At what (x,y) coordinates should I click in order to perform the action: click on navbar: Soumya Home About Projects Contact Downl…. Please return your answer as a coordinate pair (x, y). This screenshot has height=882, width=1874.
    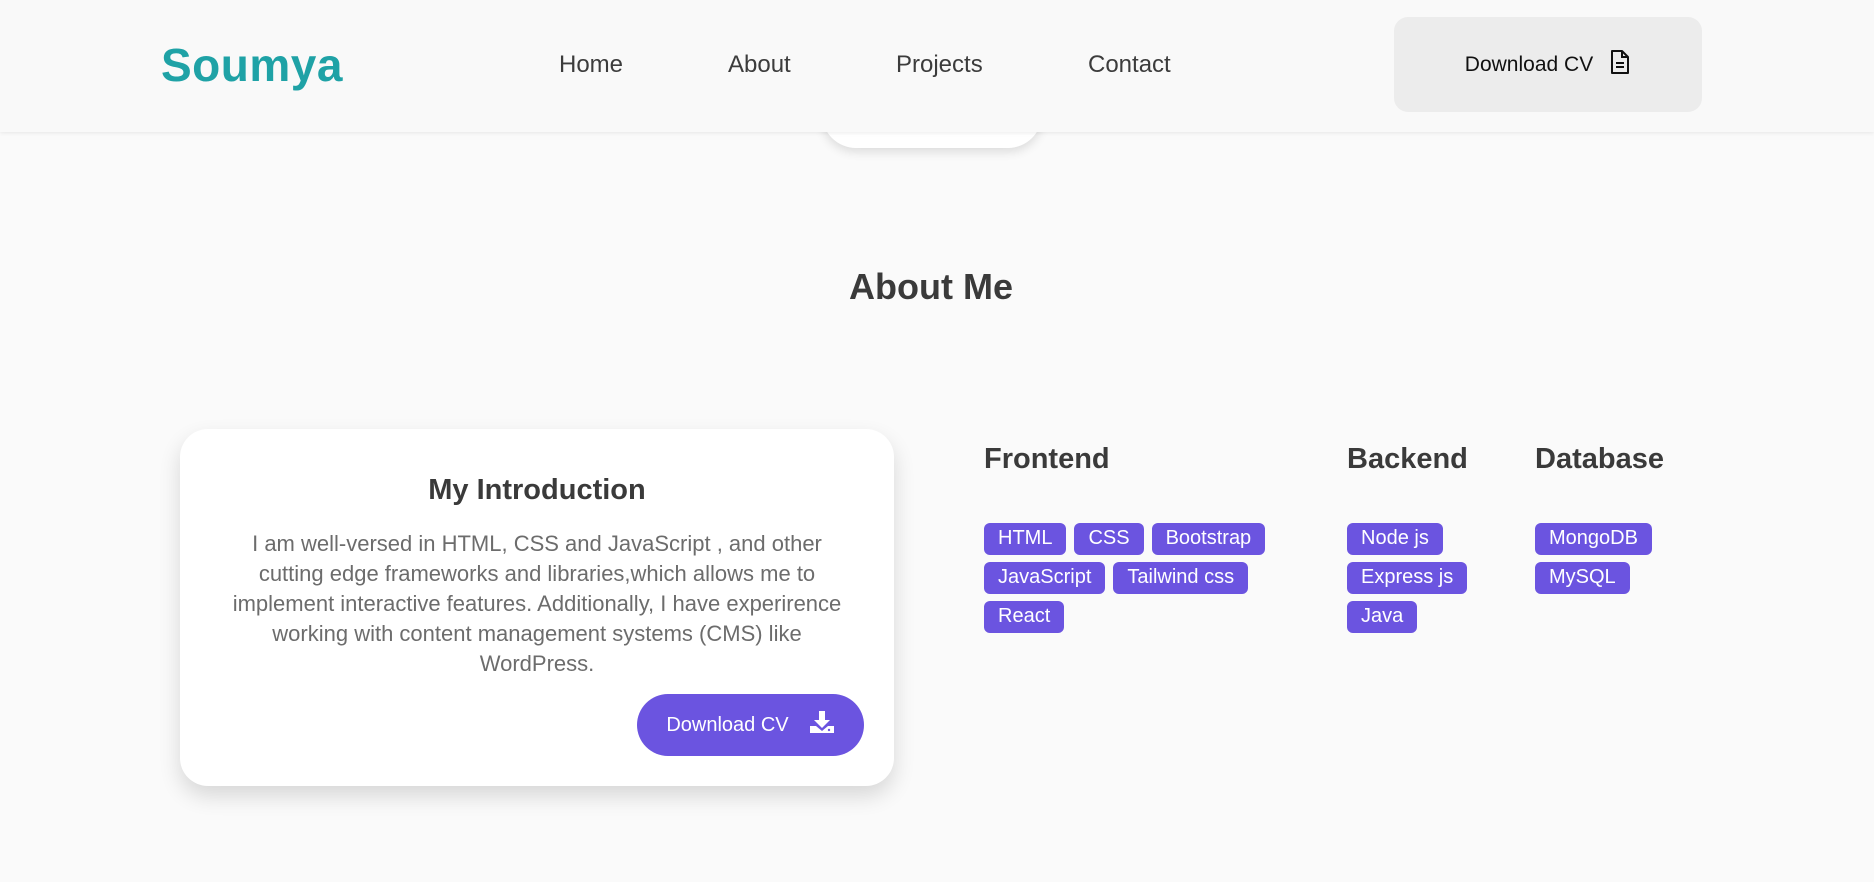
    Looking at the image, I should click on (937, 66).